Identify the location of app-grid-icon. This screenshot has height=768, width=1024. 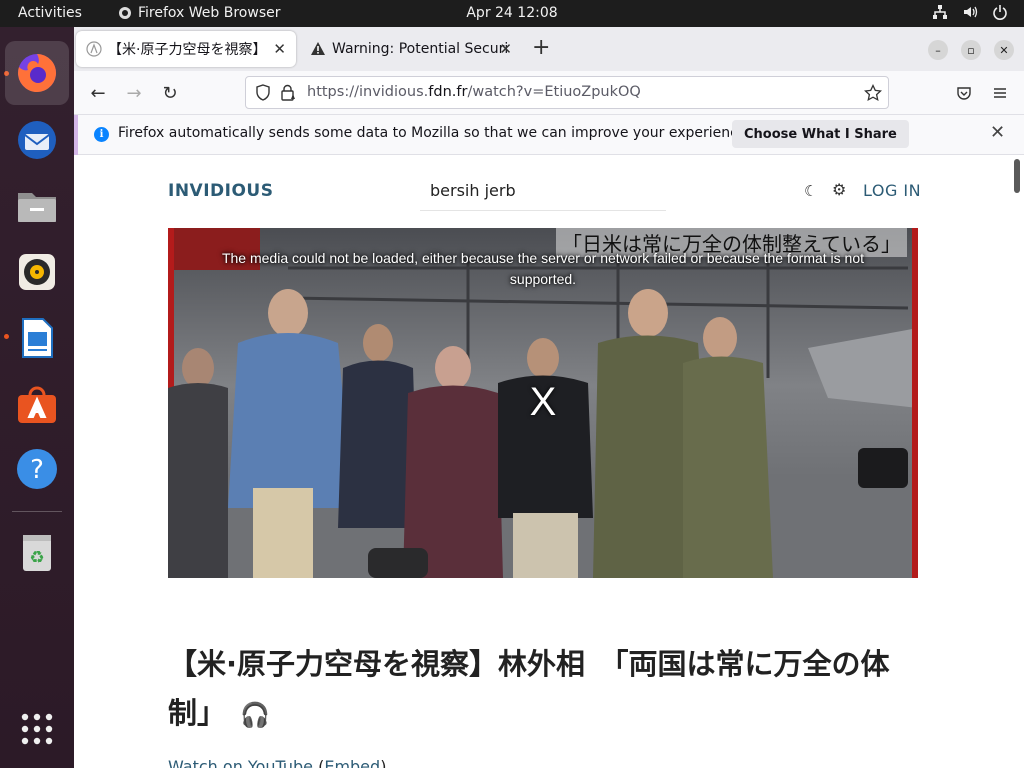
(37, 729).